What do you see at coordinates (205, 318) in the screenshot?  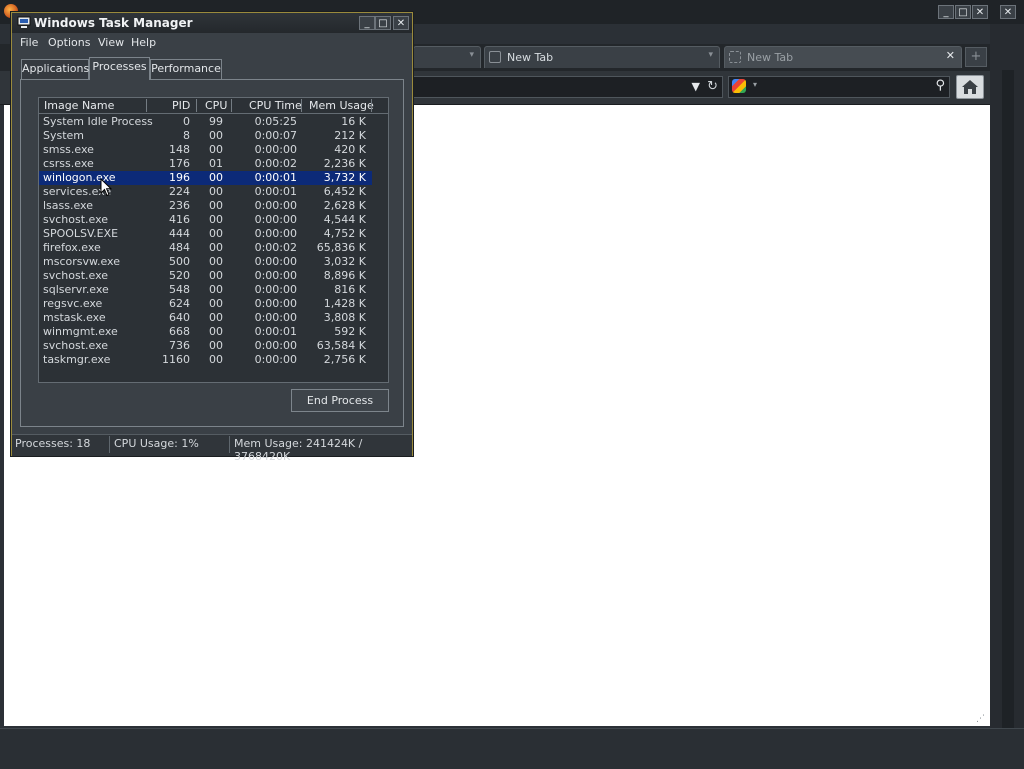 I see `table-row: mstask.exe 640 00 0:00:00 3,808 K` at bounding box center [205, 318].